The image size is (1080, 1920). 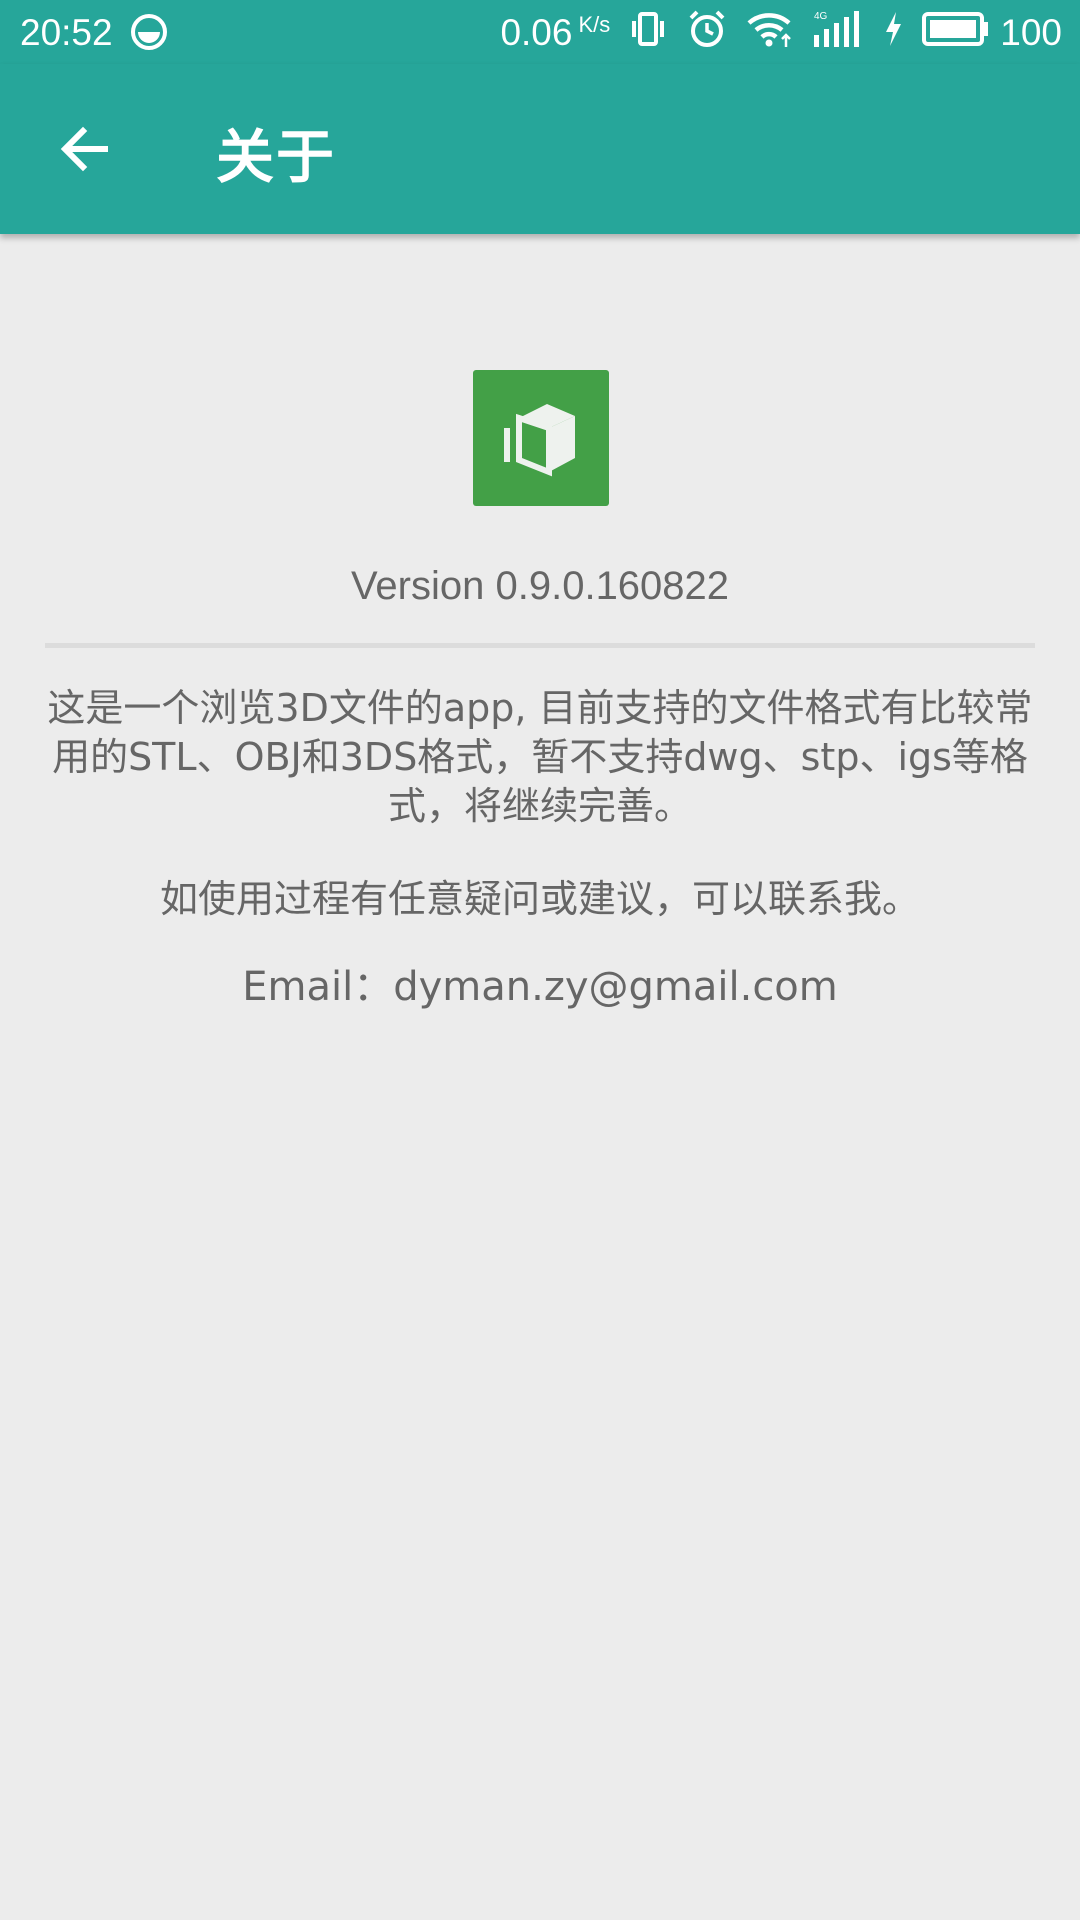 What do you see at coordinates (893, 33) in the screenshot?
I see `charging-icon` at bounding box center [893, 33].